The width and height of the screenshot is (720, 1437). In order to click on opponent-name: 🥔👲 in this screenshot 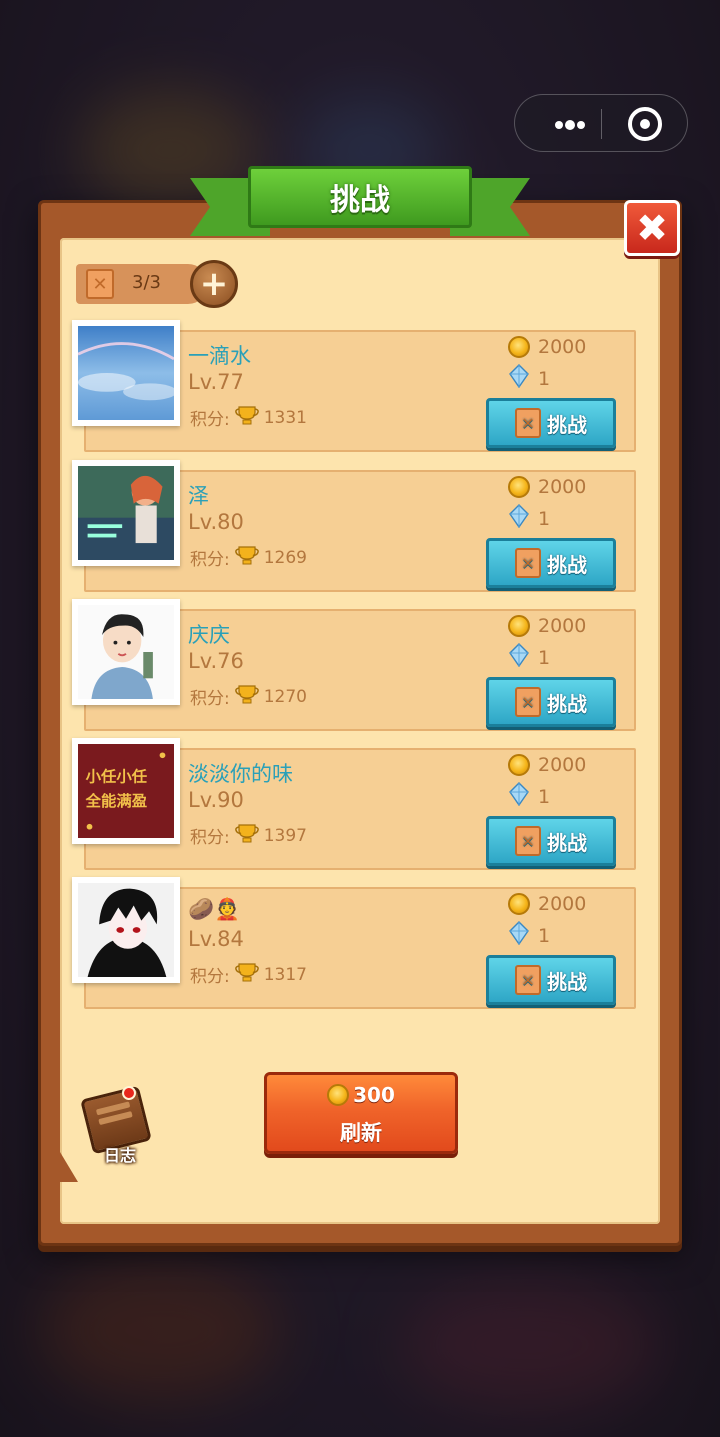, I will do `click(214, 909)`.